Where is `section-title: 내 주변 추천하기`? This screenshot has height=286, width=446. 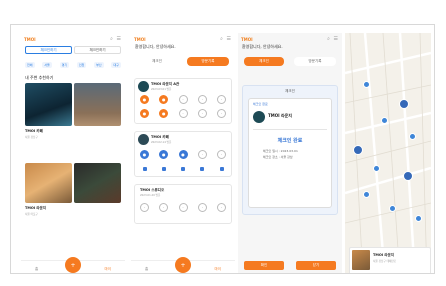 section-title: 내 주변 추천하기 is located at coordinates (39, 77).